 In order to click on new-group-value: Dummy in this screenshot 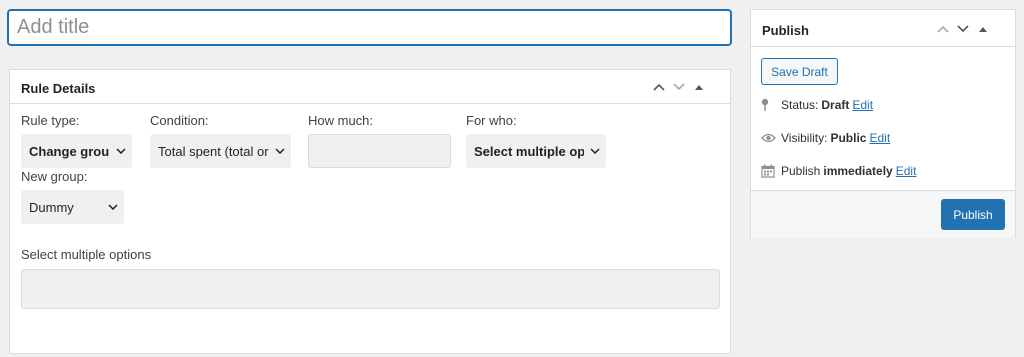, I will do `click(51, 207)`.